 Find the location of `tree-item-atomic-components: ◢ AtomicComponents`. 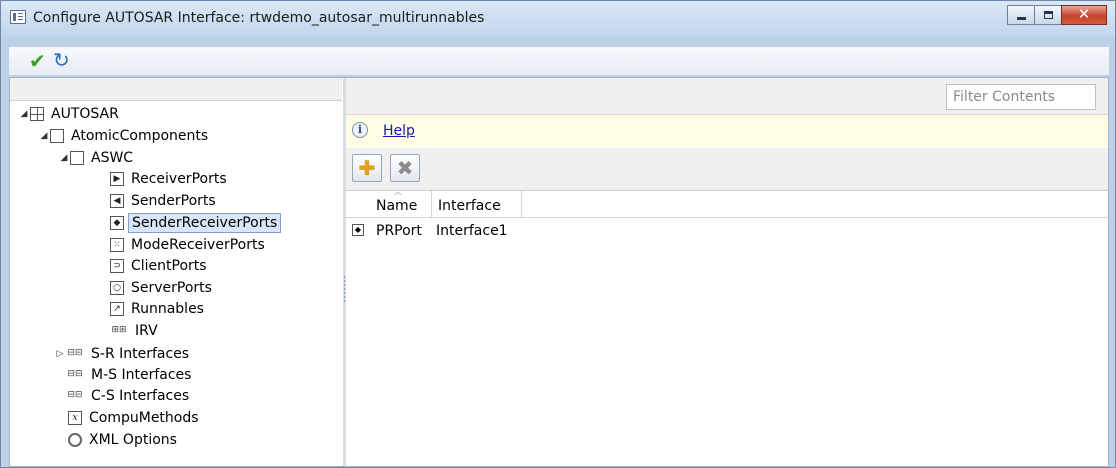

tree-item-atomic-components: ◢ AtomicComponents is located at coordinates (124, 136).